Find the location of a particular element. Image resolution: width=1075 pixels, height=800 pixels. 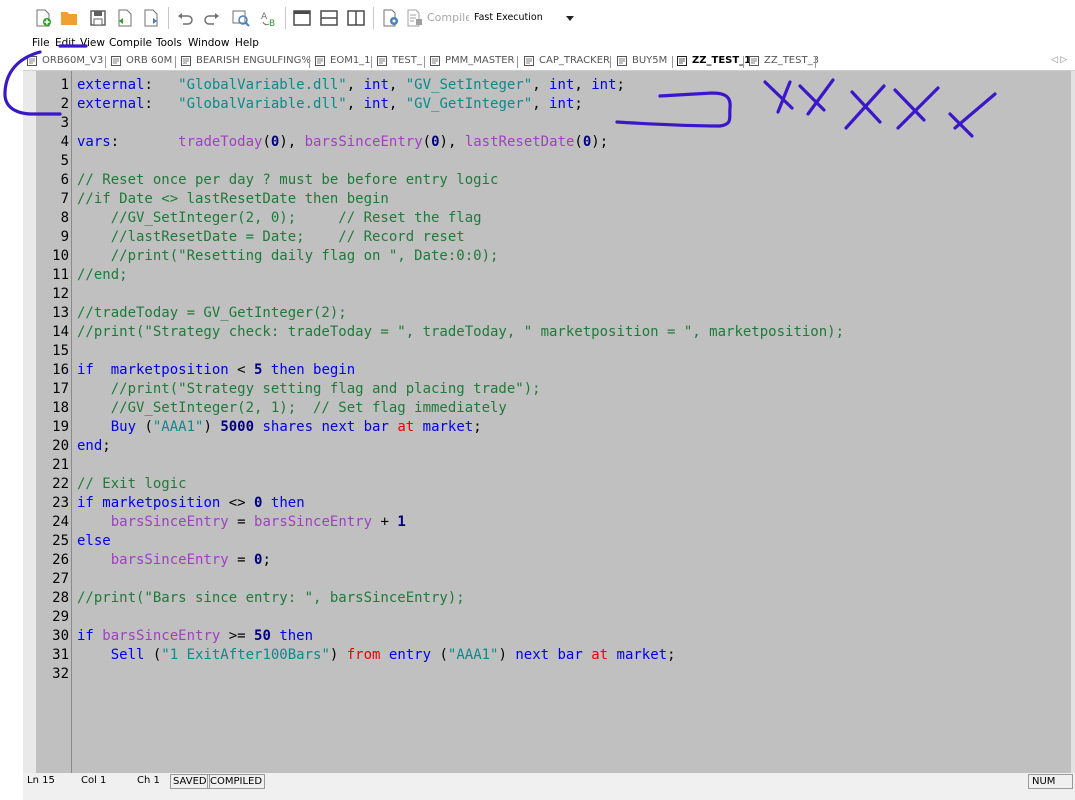

code-token: ); is located at coordinates (600, 142).